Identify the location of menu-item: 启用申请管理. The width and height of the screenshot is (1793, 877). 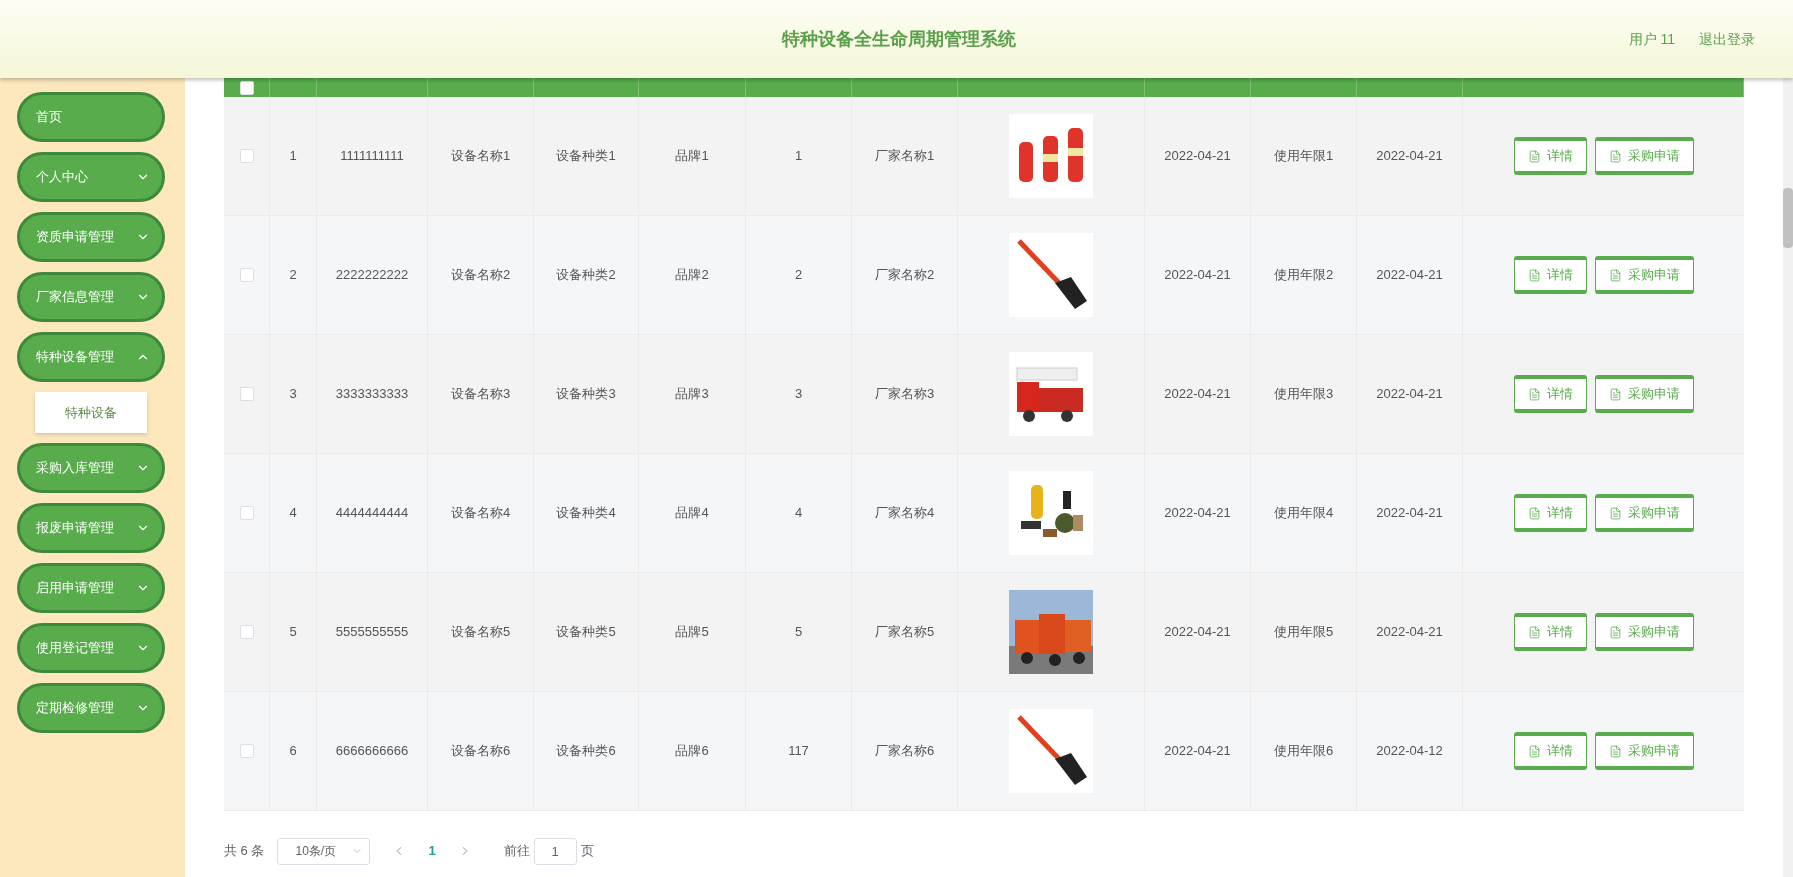
(91, 588).